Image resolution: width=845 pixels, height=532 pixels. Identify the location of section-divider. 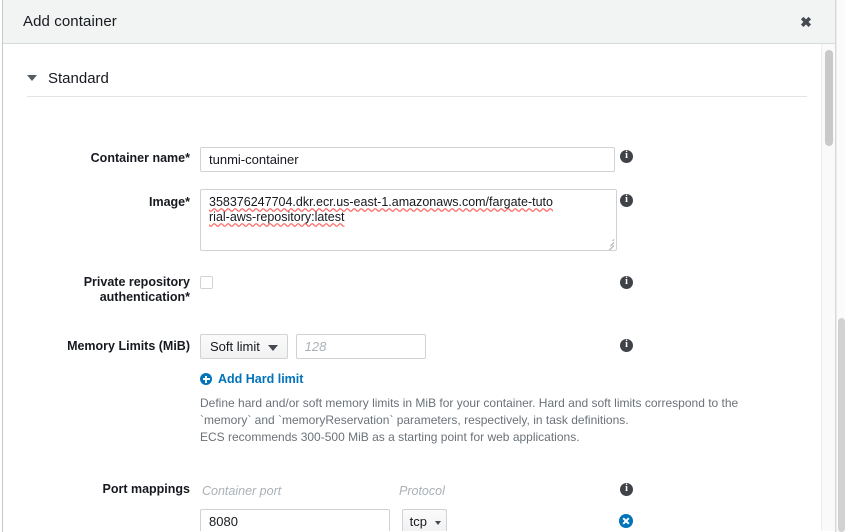
(417, 96).